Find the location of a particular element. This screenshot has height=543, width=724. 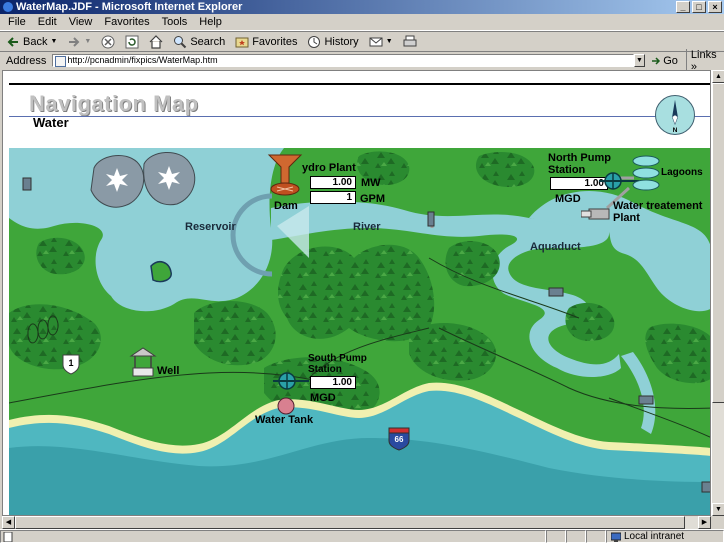

dam-label: Dam is located at coordinates (286, 206).